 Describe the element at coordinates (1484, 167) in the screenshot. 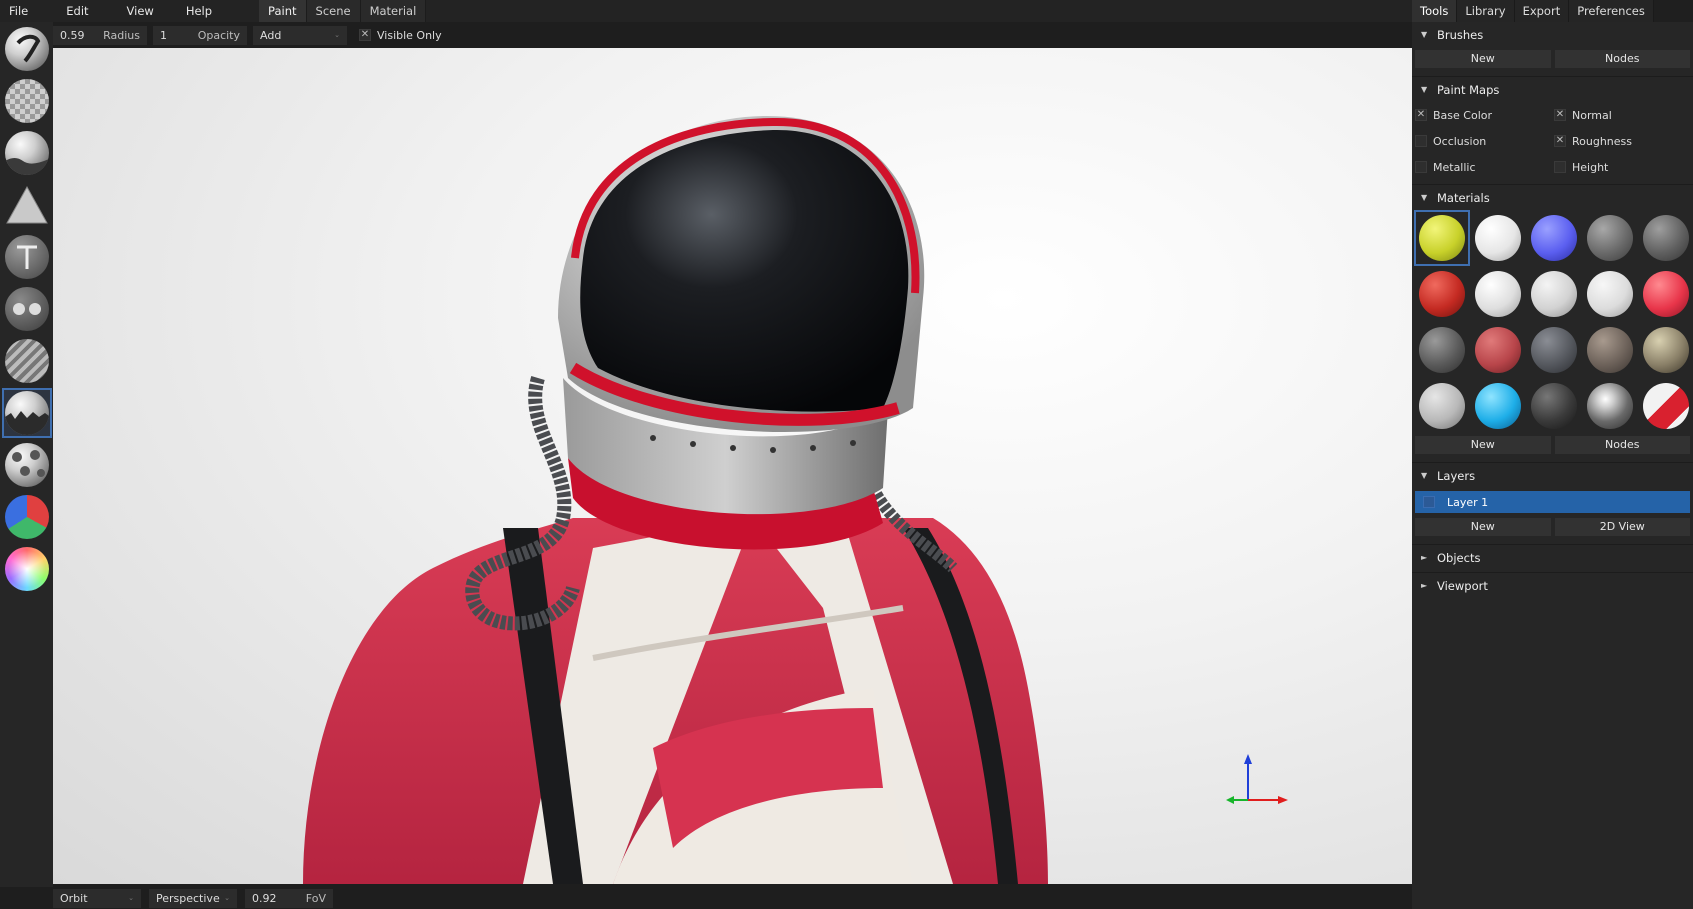

I see `metallic-checkbox: Metallic` at that location.